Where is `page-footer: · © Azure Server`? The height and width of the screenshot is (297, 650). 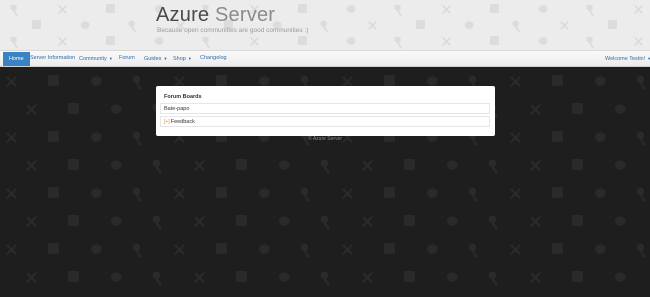
page-footer: · © Azure Server is located at coordinates (324, 139).